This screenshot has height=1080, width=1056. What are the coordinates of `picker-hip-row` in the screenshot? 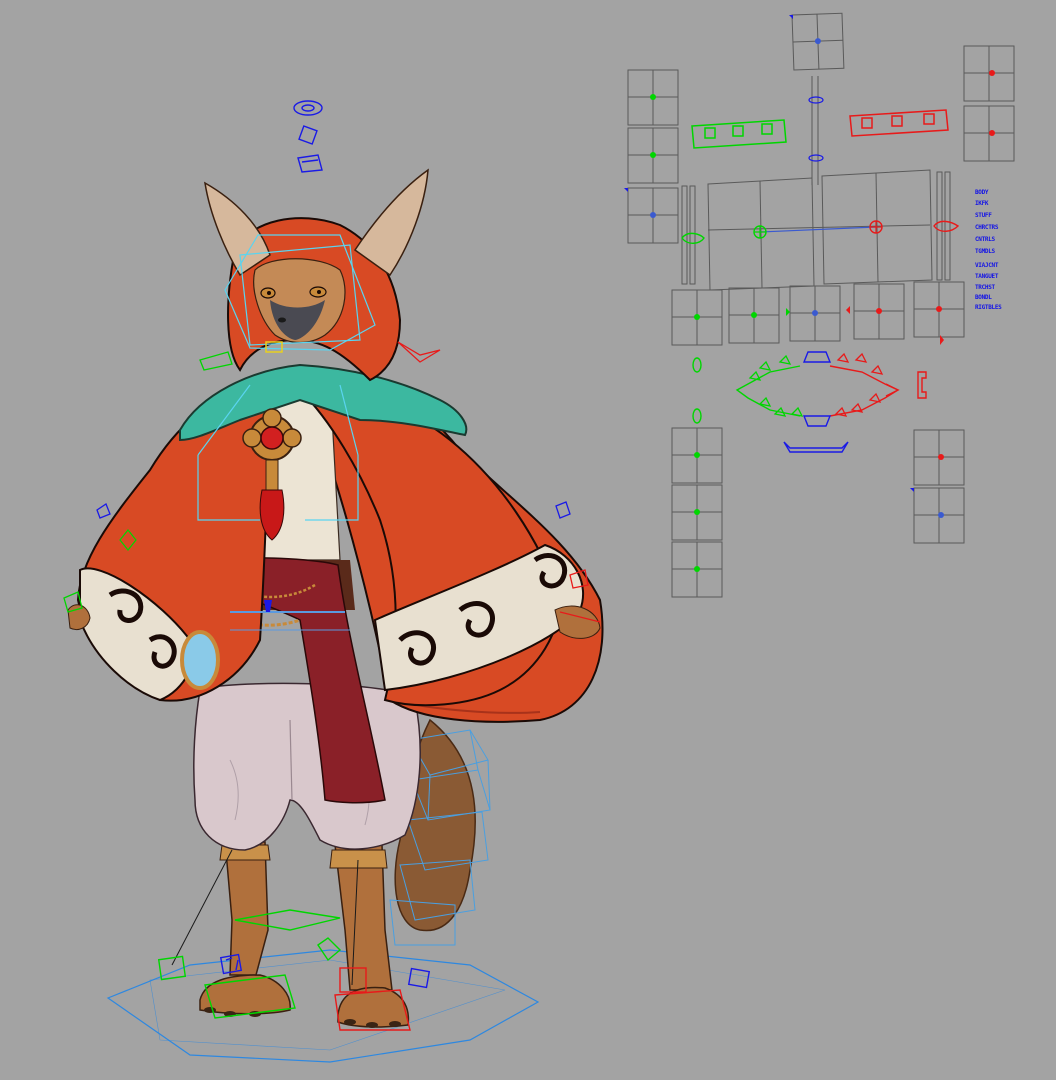 It's located at (818, 313).